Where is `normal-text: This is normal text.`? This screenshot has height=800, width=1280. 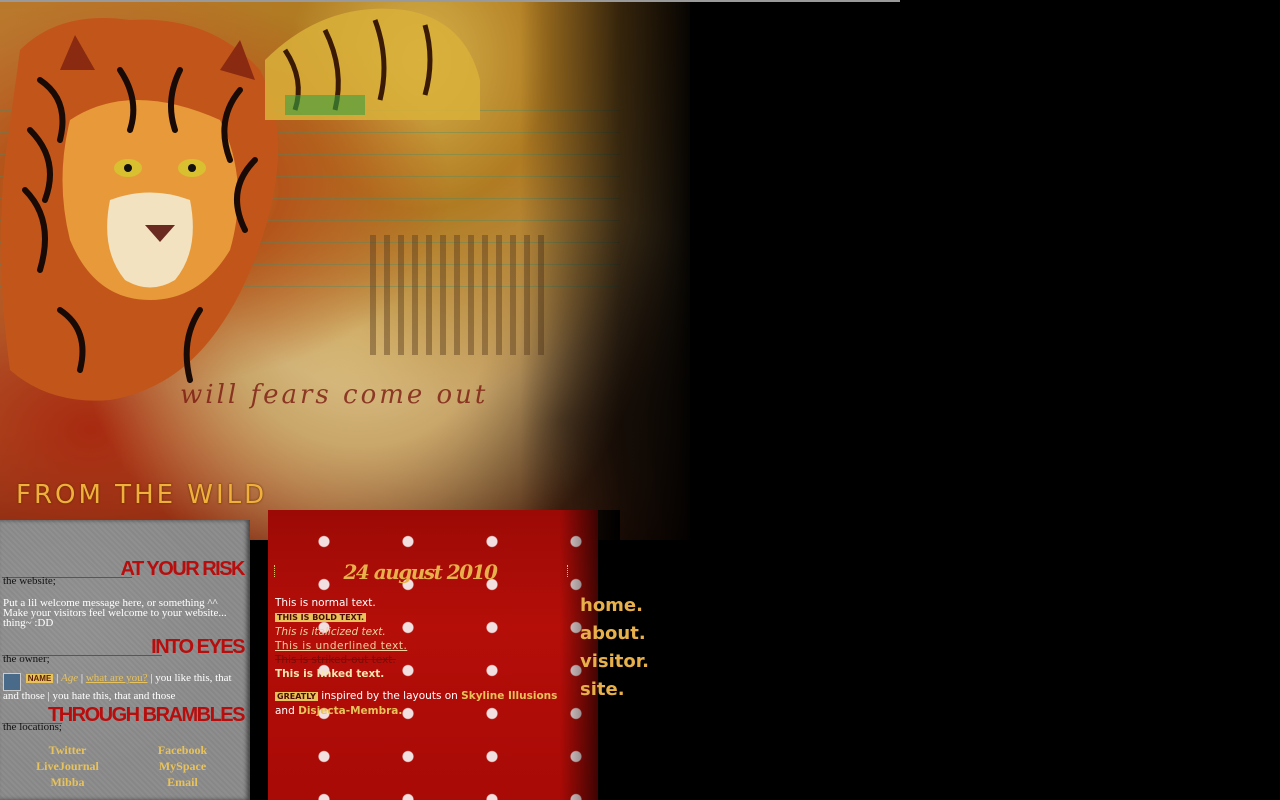 normal-text: This is normal text. is located at coordinates (325, 603).